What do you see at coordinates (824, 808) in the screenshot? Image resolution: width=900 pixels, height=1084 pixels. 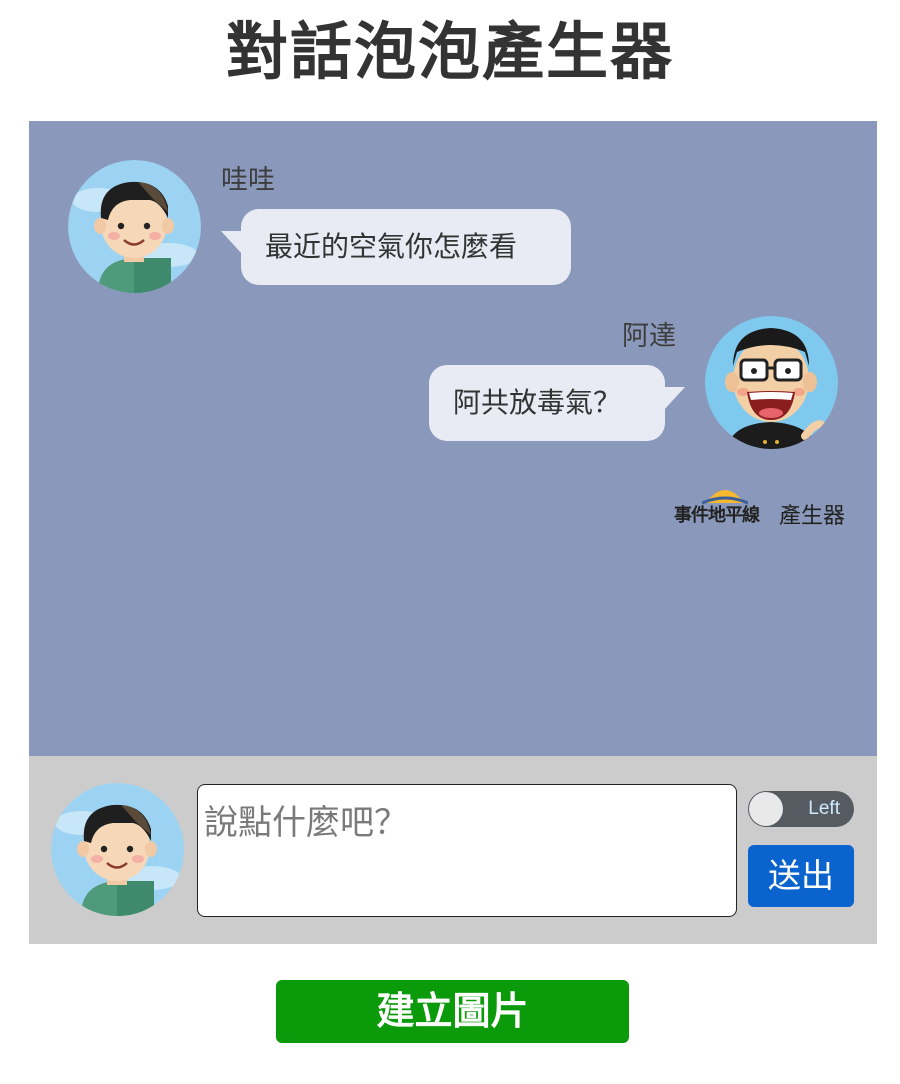 I see `toggle-label: Left` at bounding box center [824, 808].